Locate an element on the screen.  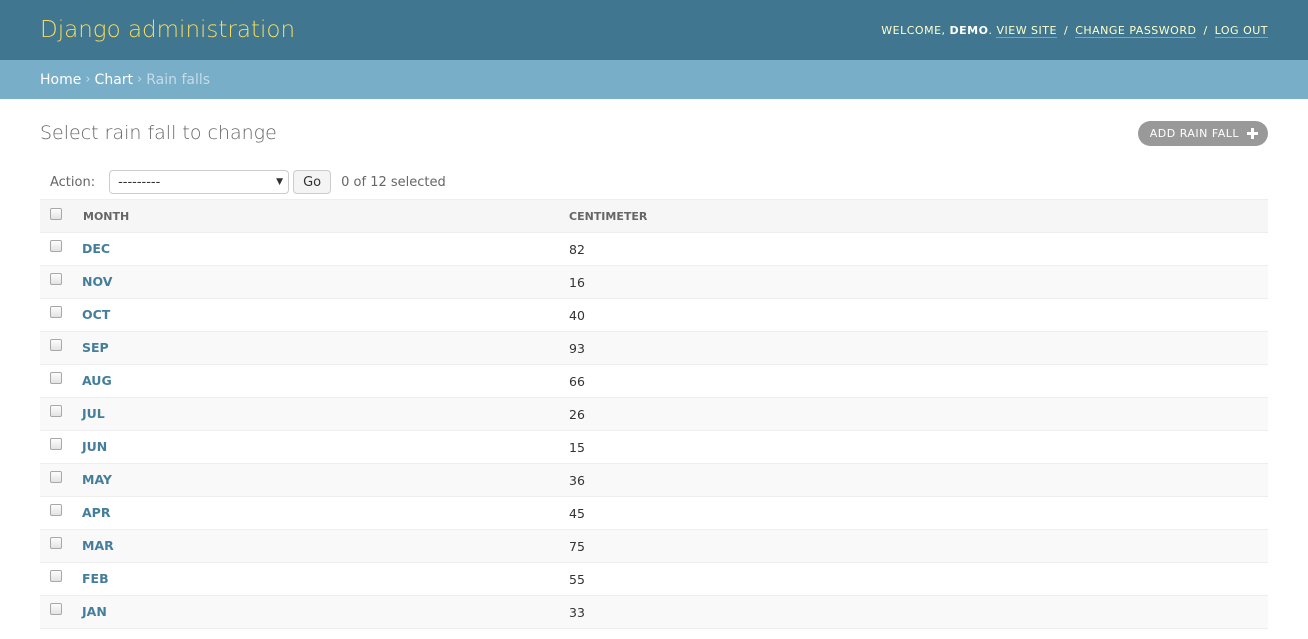
select-all-cell is located at coordinates (60, 216).